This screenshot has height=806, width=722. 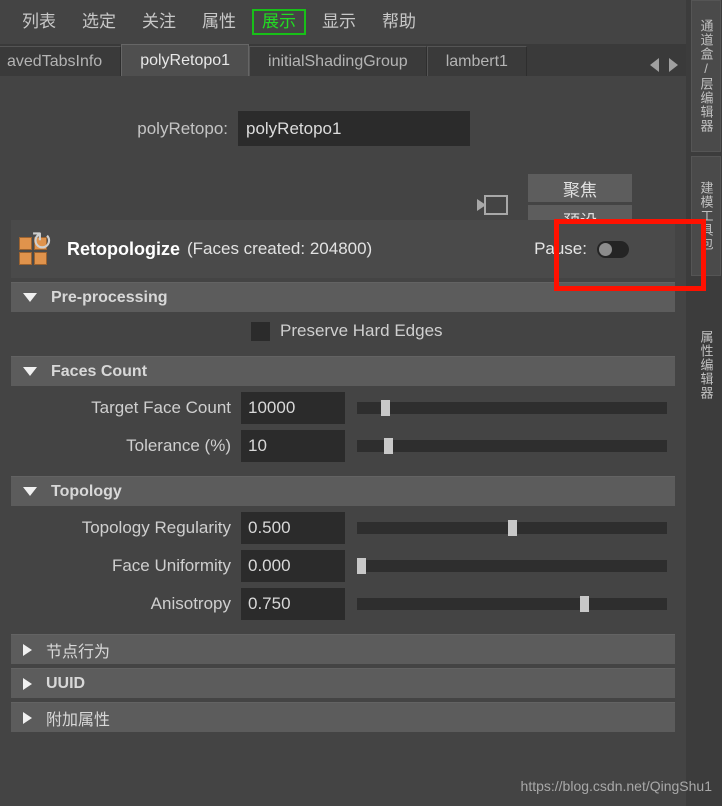 I want to click on anisotropy-slider, so click(x=512, y=604).